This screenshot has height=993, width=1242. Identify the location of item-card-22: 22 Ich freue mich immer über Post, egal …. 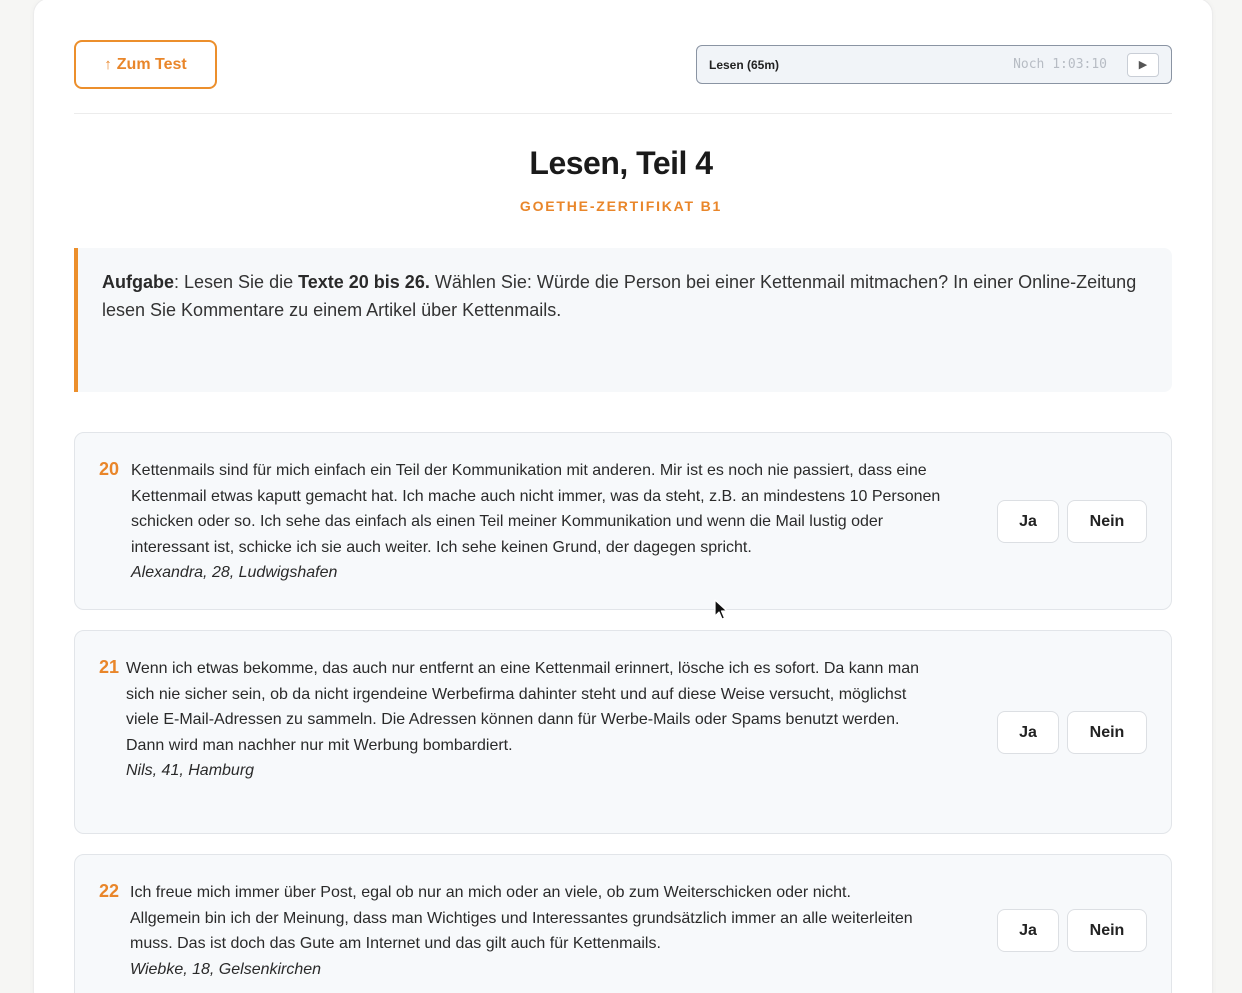
(623, 923).